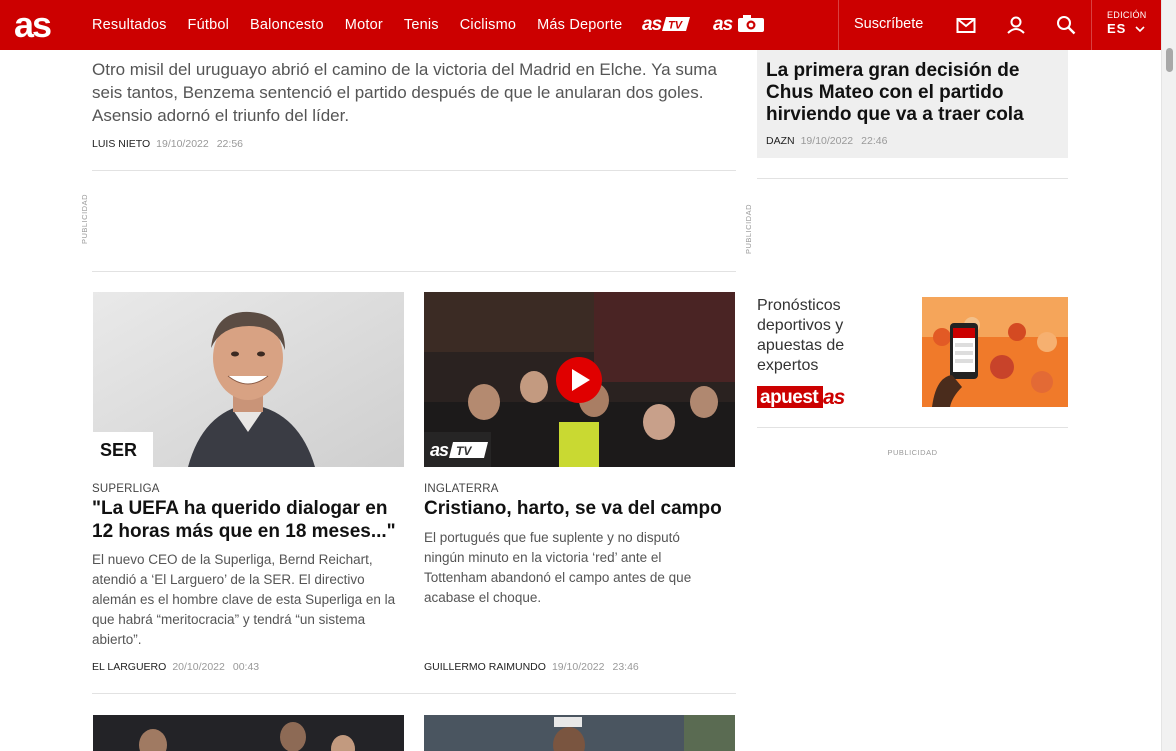 The image size is (1176, 751). I want to click on svg-text: apuest, so click(789, 397).